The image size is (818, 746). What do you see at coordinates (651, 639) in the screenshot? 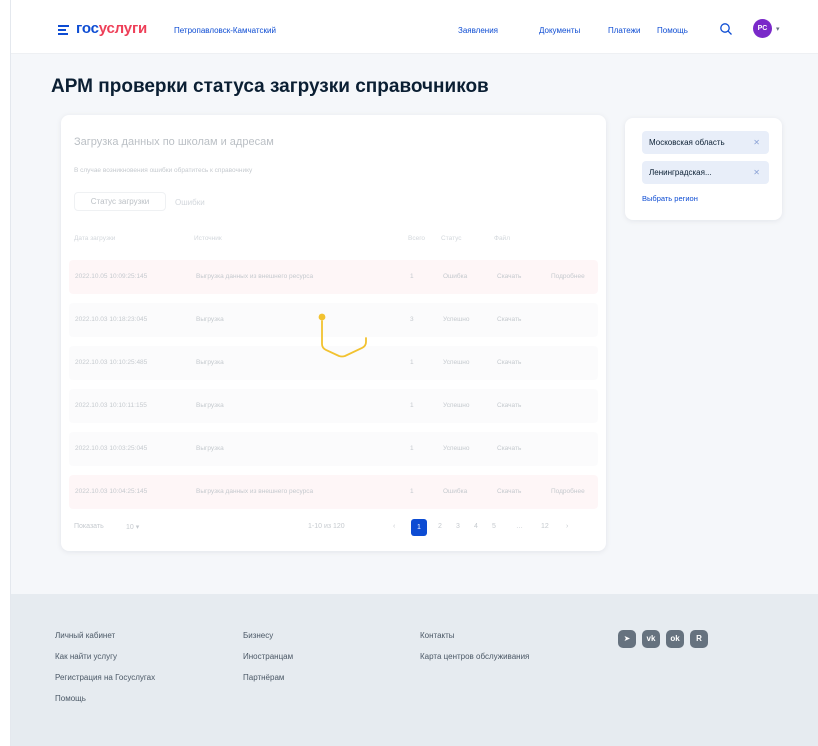
I see `vk-icon: vk` at bounding box center [651, 639].